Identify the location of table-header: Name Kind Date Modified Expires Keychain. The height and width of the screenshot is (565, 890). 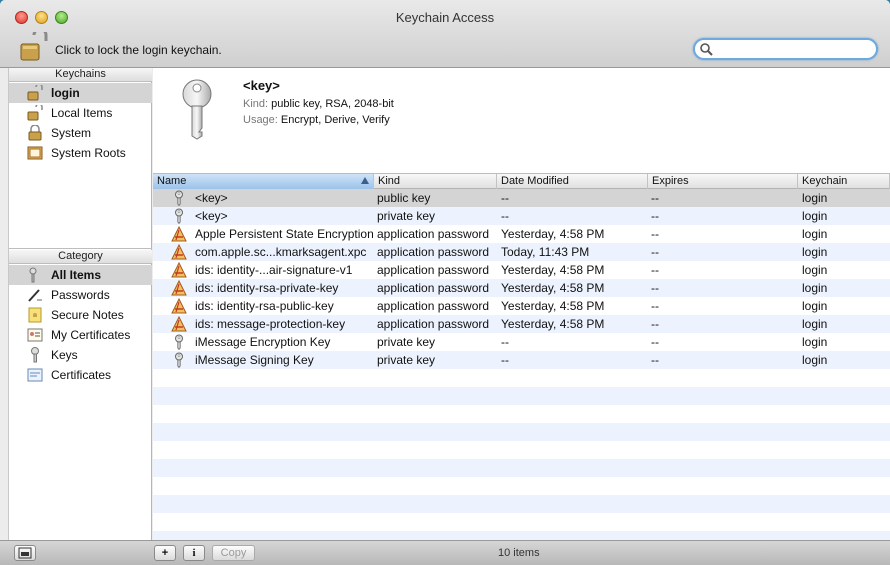
(521, 181).